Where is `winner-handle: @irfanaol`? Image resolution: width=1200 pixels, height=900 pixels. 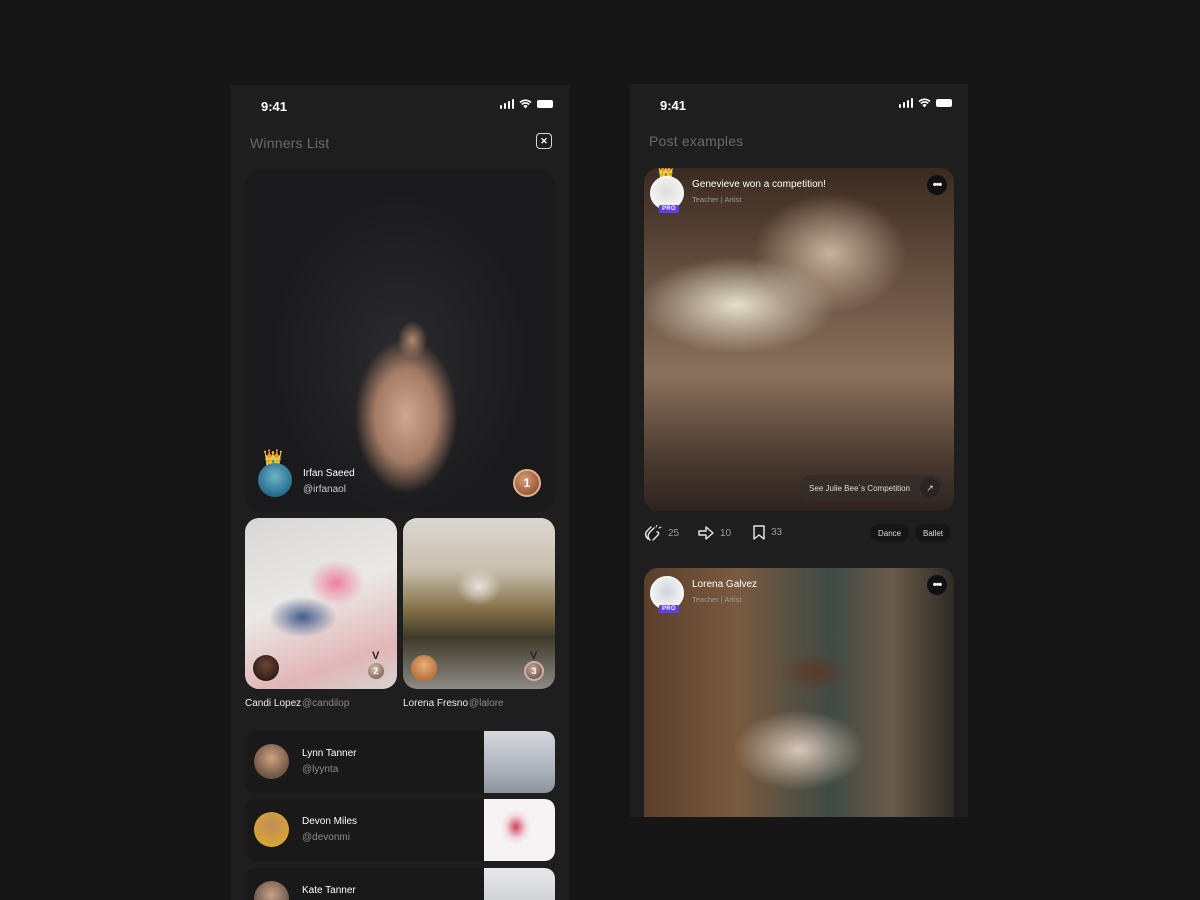 winner-handle: @irfanaol is located at coordinates (324, 489).